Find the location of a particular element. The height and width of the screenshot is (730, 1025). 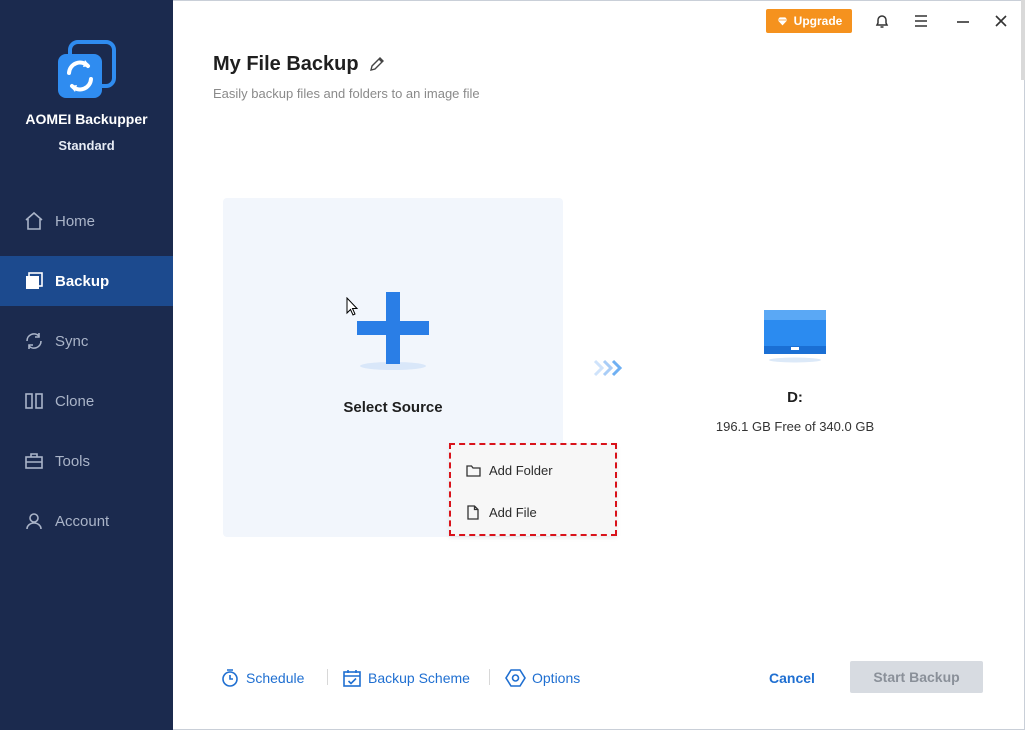

direction-arrows-icon is located at coordinates (608, 368).